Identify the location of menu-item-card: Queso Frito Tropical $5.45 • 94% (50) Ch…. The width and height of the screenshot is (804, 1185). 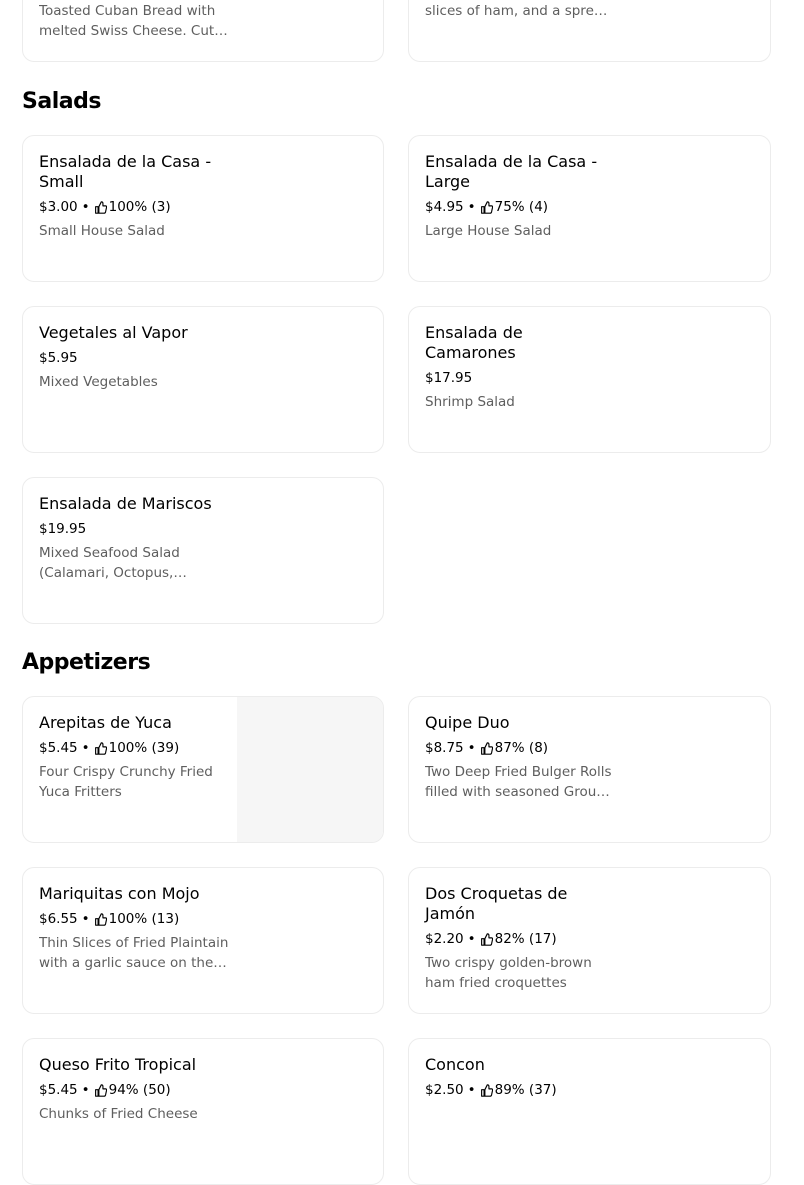
(203, 1111).